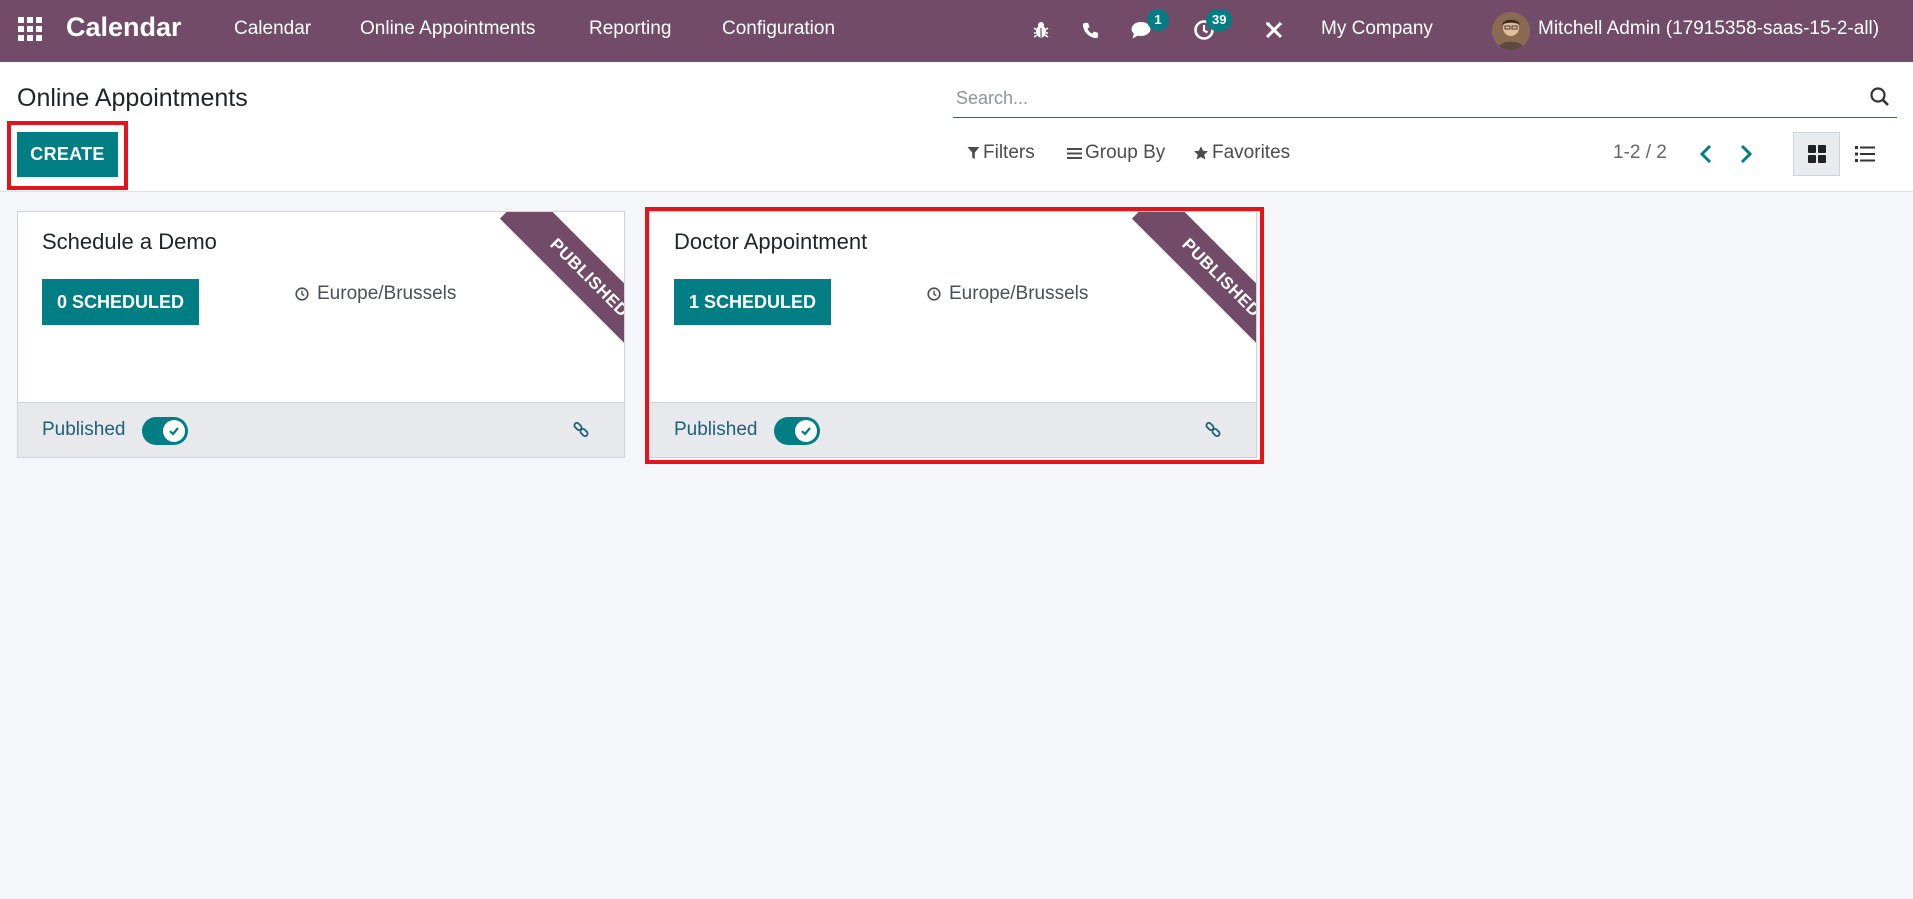 The height and width of the screenshot is (899, 1913). Describe the element at coordinates (1041, 30) in the screenshot. I see `bug-icon` at that location.